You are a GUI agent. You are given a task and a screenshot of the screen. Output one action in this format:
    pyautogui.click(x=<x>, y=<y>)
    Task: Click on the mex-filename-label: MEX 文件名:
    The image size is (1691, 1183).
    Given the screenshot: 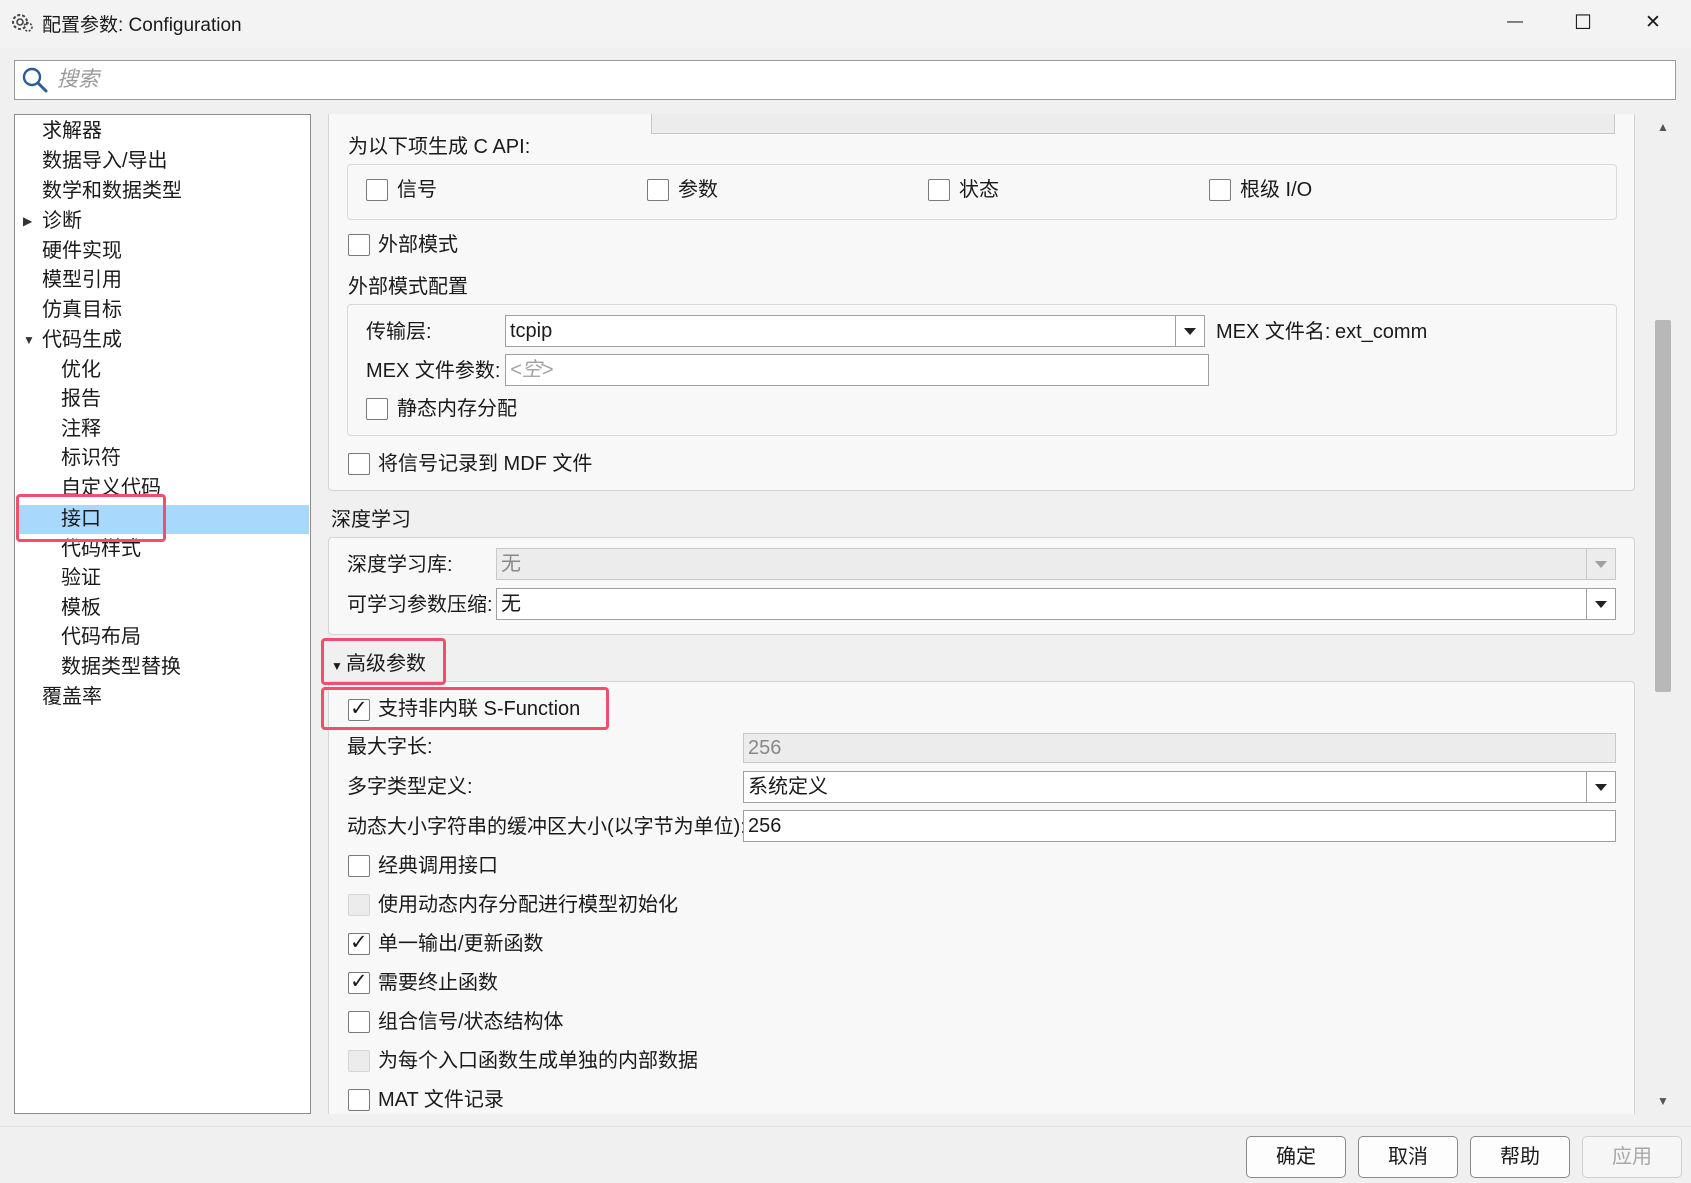 What is the action you would take?
    pyautogui.click(x=1273, y=332)
    